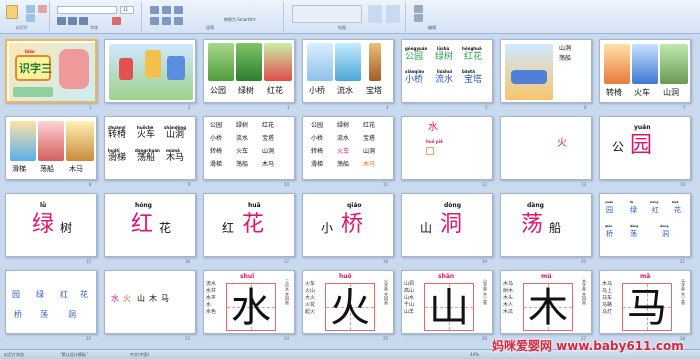 The width and height of the screenshot is (700, 359). What do you see at coordinates (645, 148) in the screenshot?
I see `slide-thumbnail-14: yuán 公 园` at bounding box center [645, 148].